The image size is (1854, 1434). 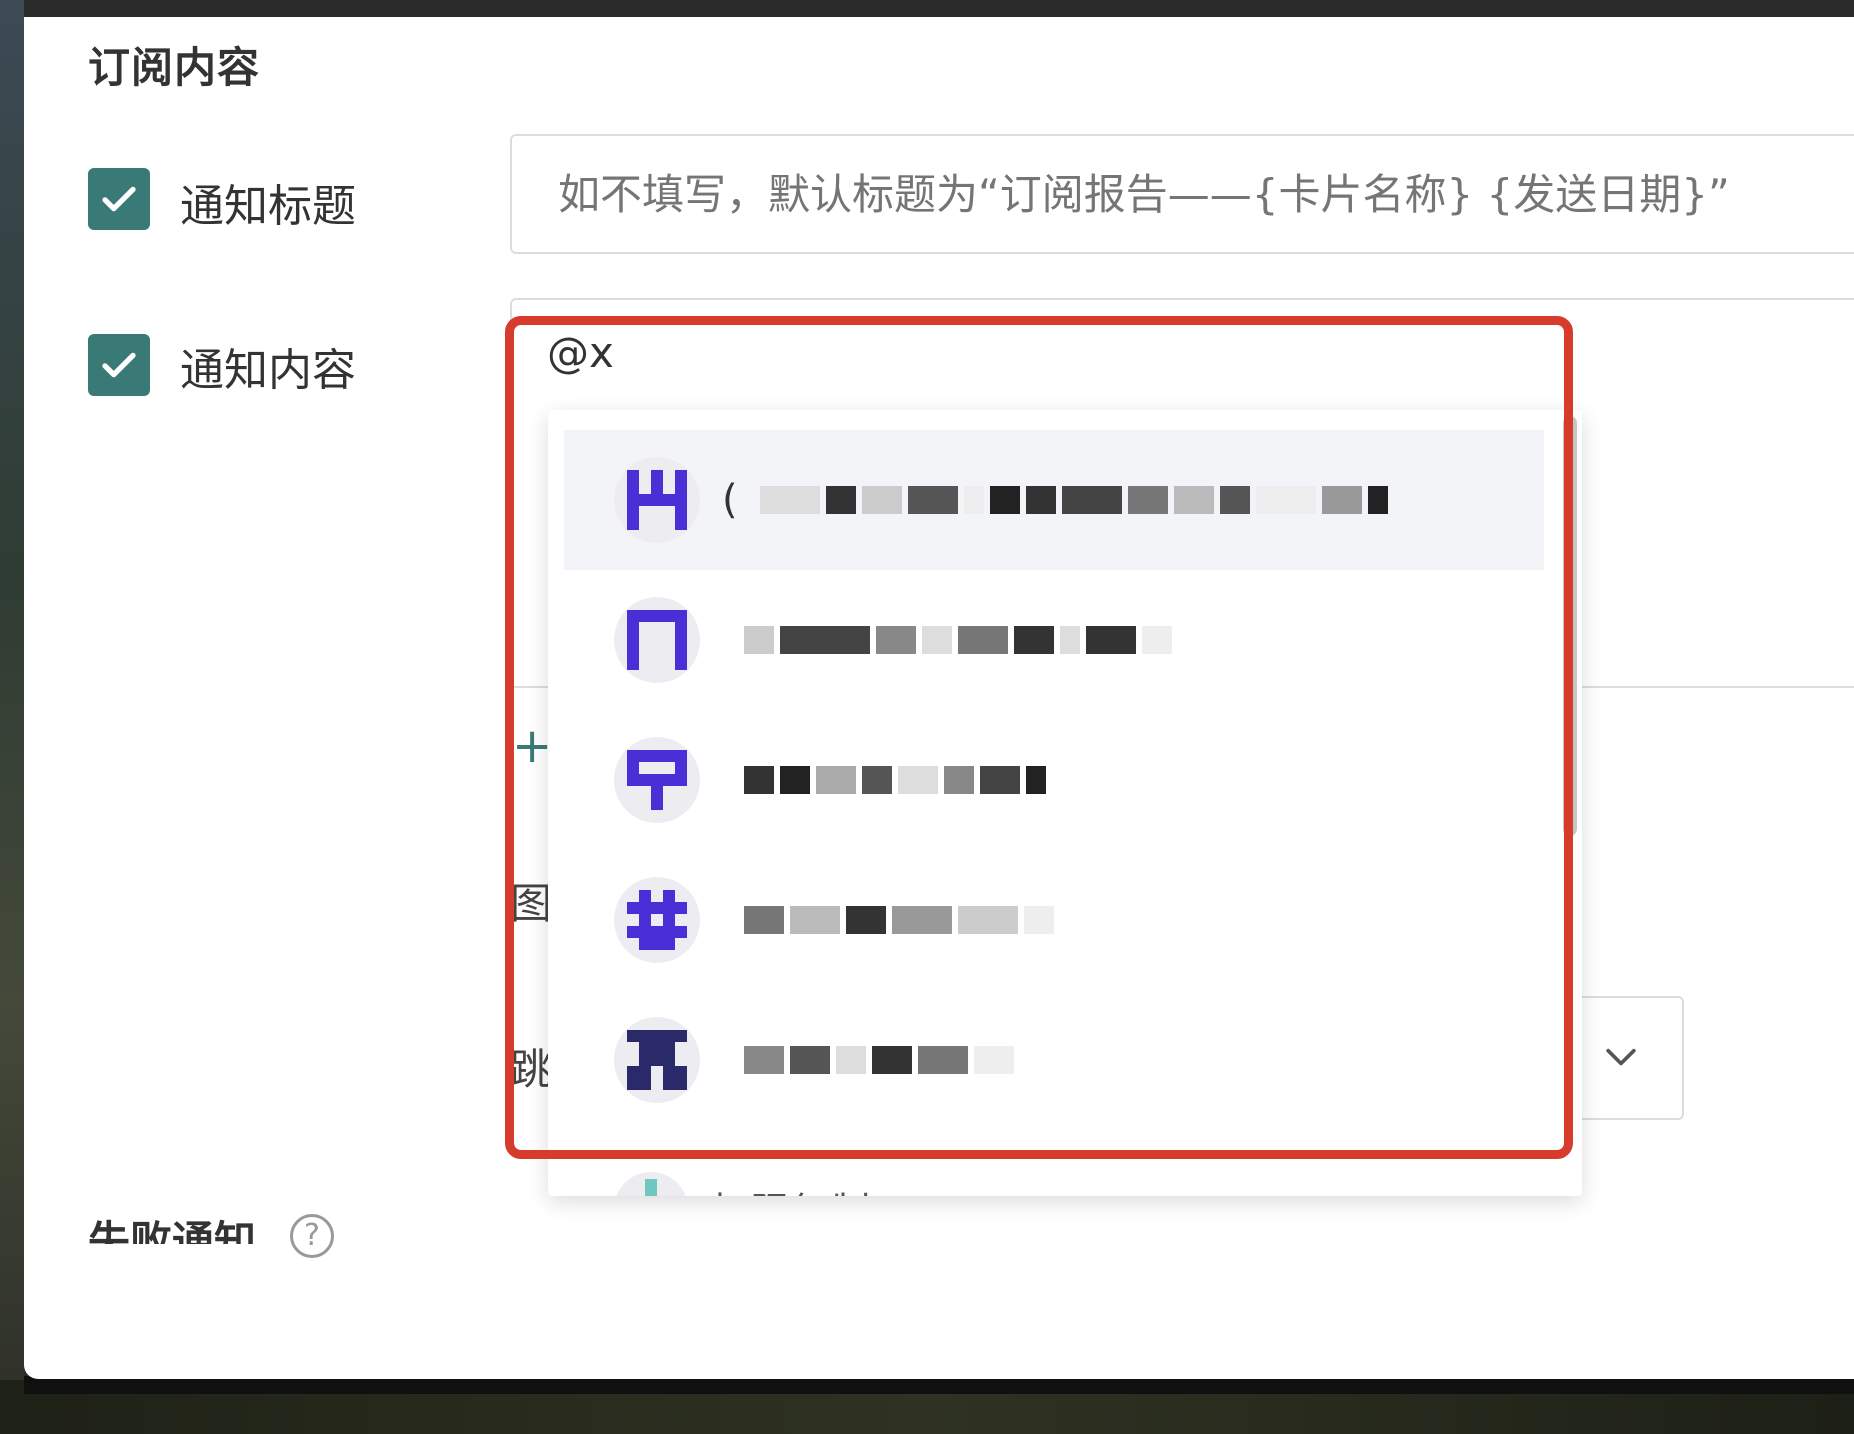 I want to click on content-checkbox-label: 通知内容, so click(x=268, y=370).